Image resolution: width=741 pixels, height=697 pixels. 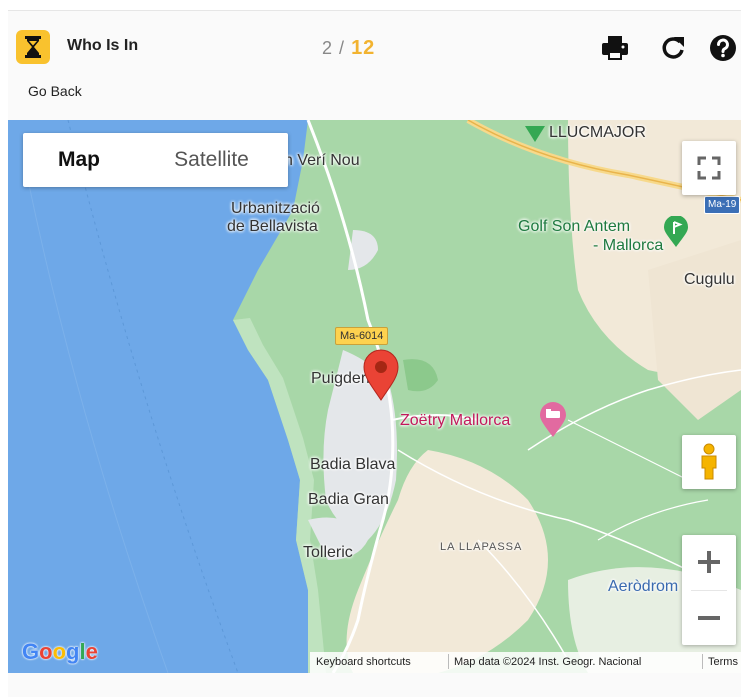 I want to click on road-badge-ma19: Ma-19, so click(x=722, y=205).